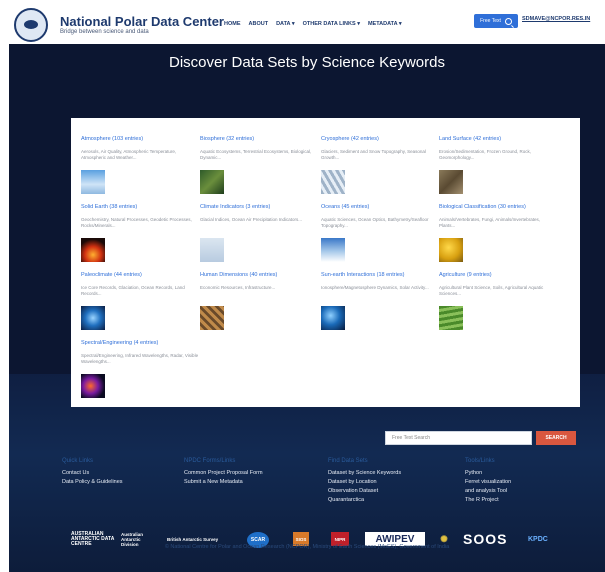  What do you see at coordinates (333, 250) in the screenshot?
I see `oceans-image` at bounding box center [333, 250].